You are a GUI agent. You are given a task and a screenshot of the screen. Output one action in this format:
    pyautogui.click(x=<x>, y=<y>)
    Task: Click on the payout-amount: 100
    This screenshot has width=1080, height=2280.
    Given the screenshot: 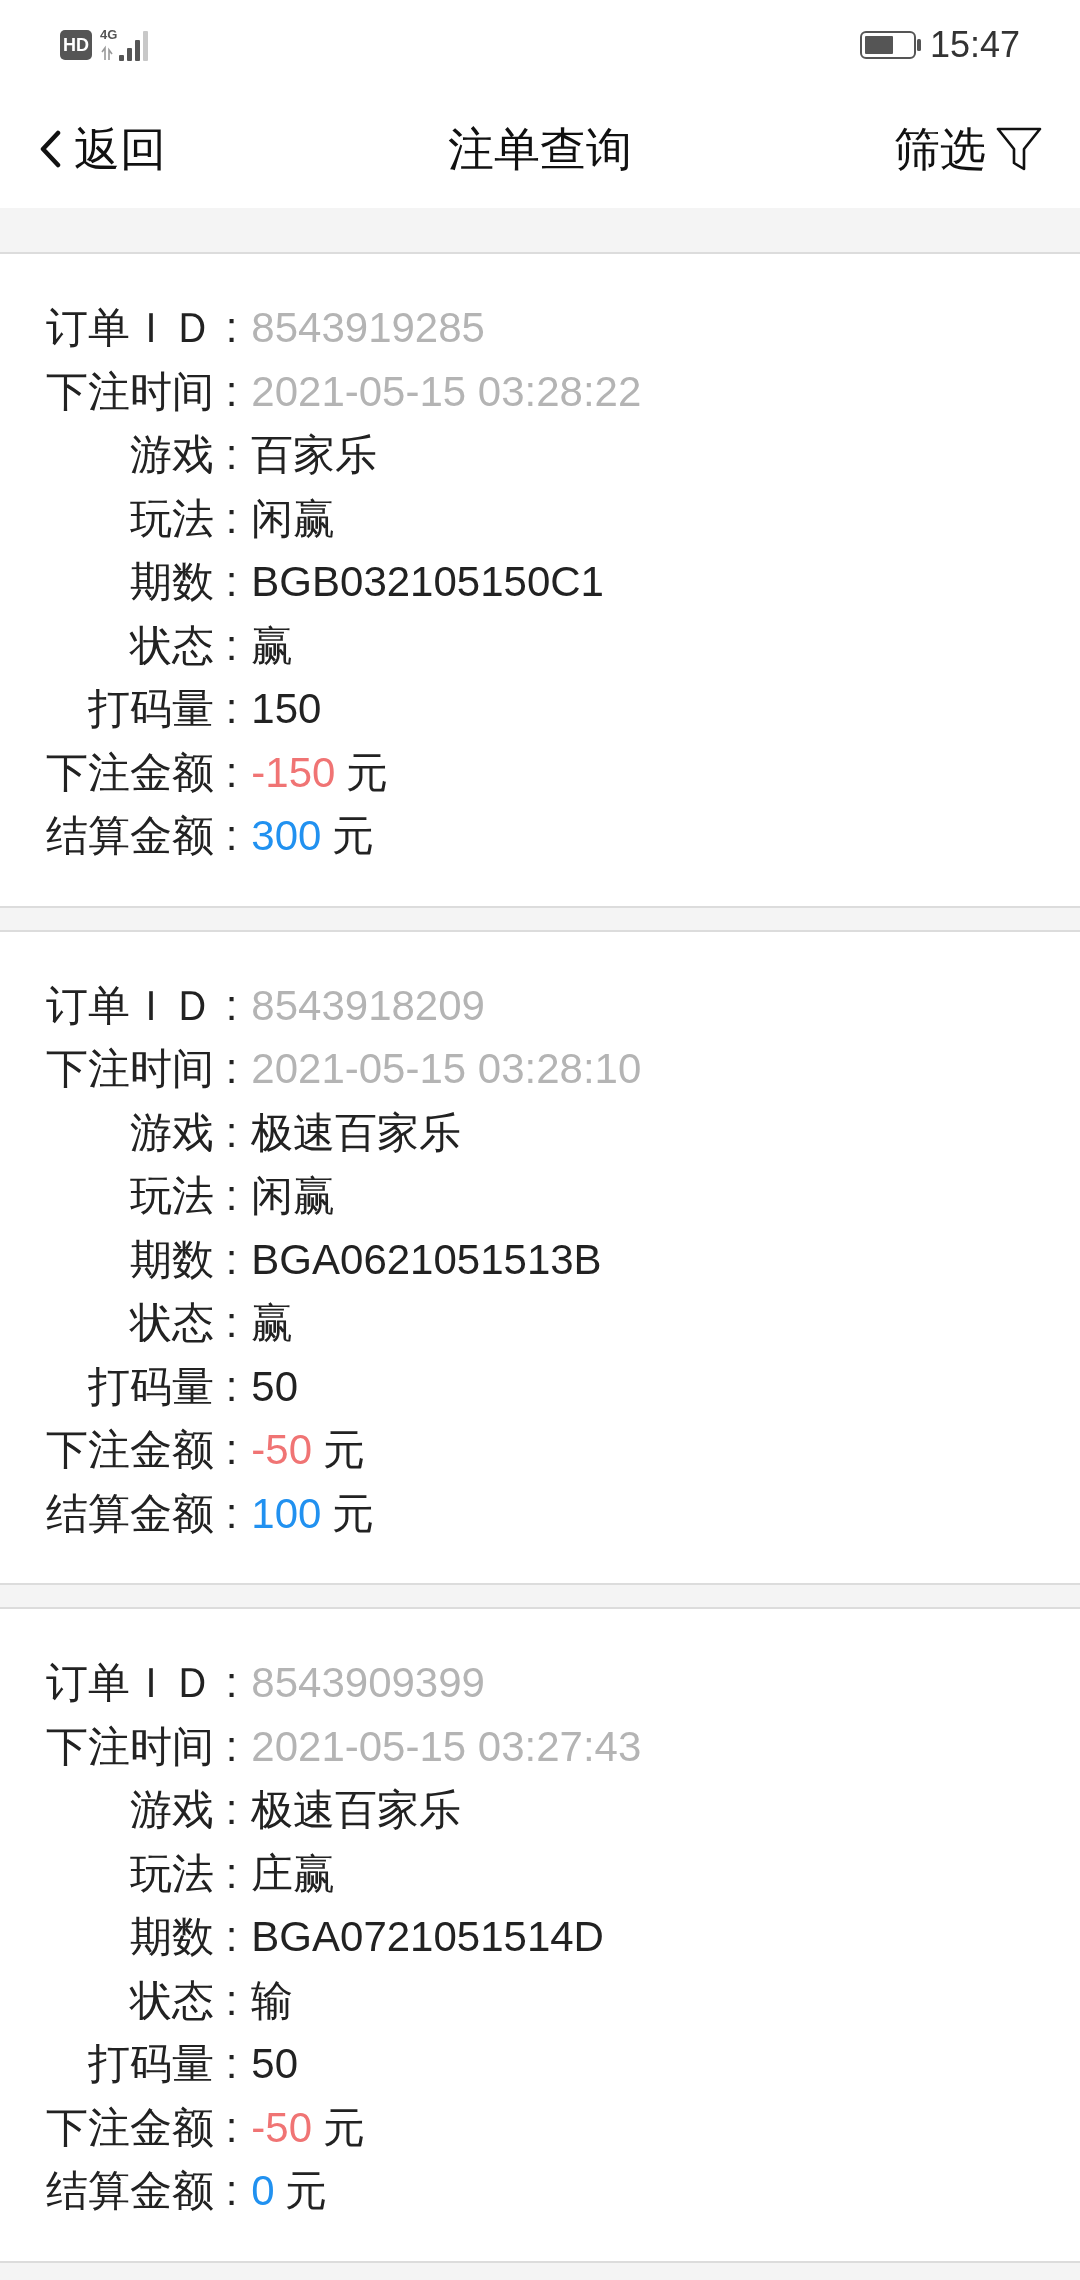 What is the action you would take?
    pyautogui.click(x=286, y=1513)
    